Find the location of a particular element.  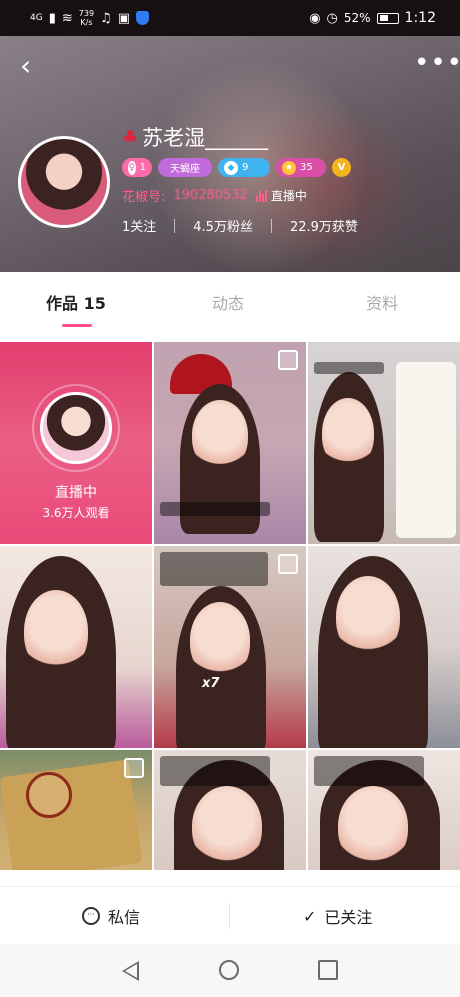

star-value: 35 is located at coordinates (306, 167).